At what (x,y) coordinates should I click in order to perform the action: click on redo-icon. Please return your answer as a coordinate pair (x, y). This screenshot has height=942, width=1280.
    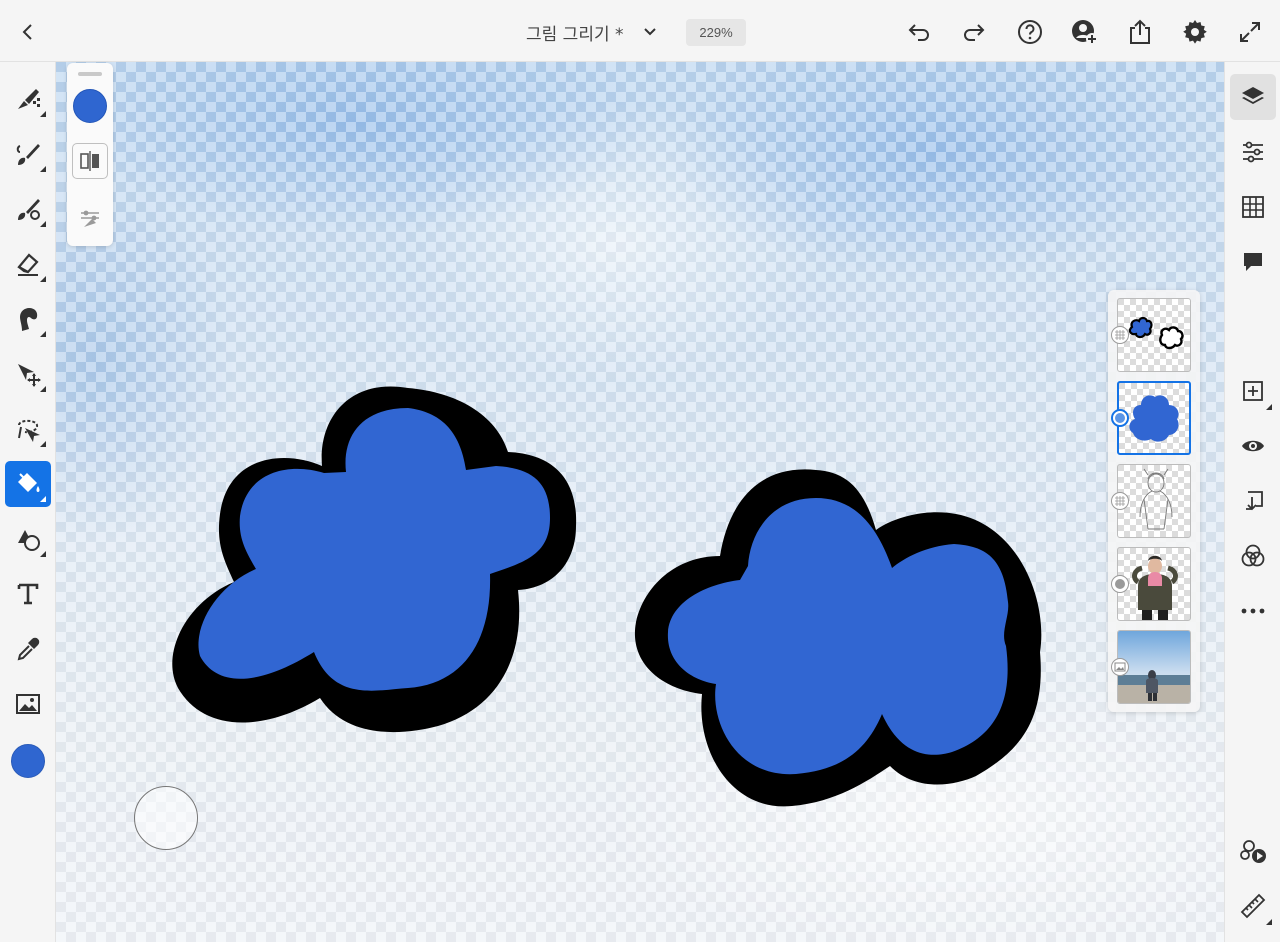
    Looking at the image, I should click on (974, 32).